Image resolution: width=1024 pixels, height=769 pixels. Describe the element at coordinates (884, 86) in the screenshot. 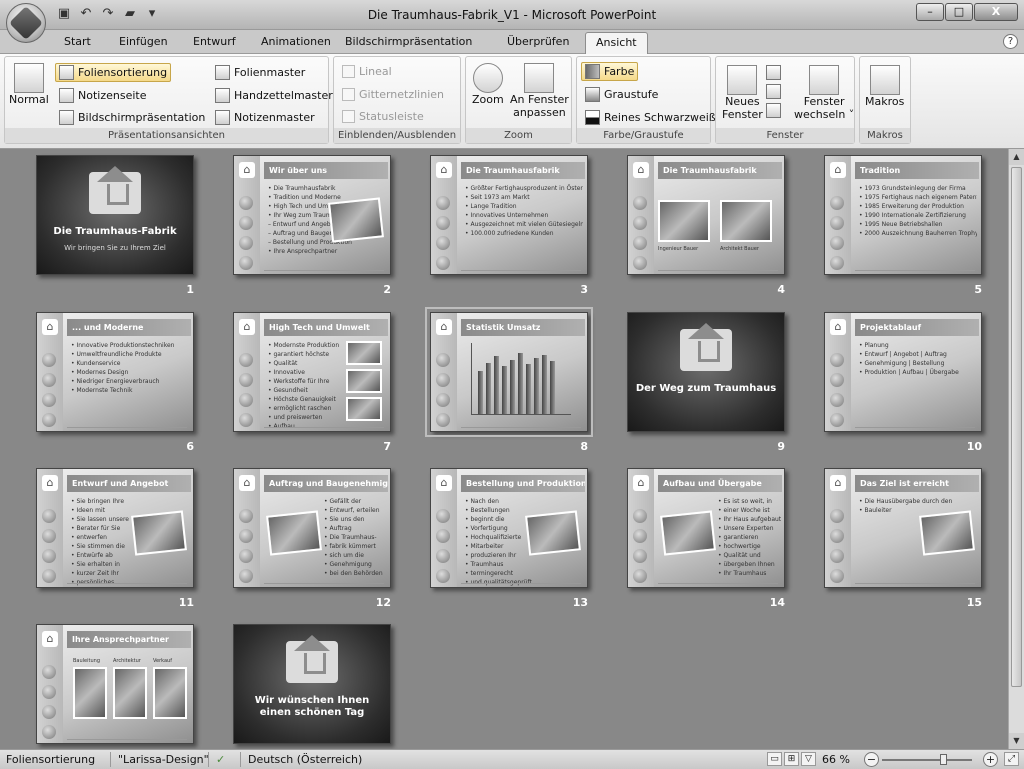

I see `macros-button: Makros` at that location.